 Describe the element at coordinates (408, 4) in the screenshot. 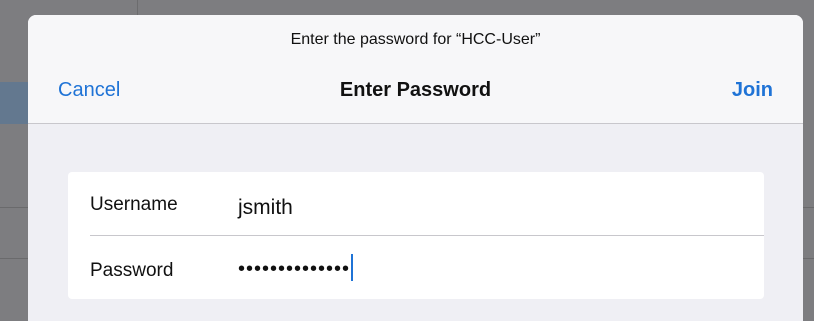

I see `background-status-bar` at that location.